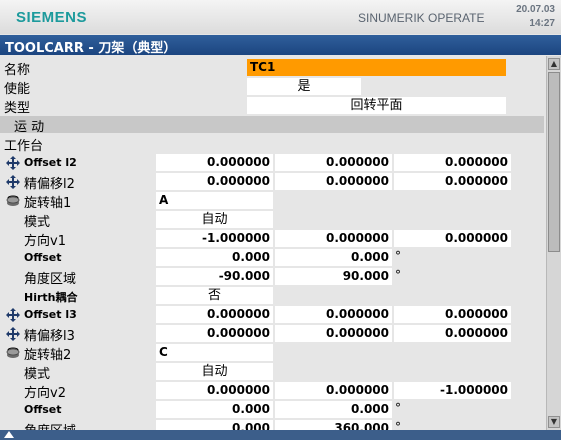 The width and height of the screenshot is (561, 440). What do you see at coordinates (398, 408) in the screenshot?
I see `offset-2-unit: °` at bounding box center [398, 408].